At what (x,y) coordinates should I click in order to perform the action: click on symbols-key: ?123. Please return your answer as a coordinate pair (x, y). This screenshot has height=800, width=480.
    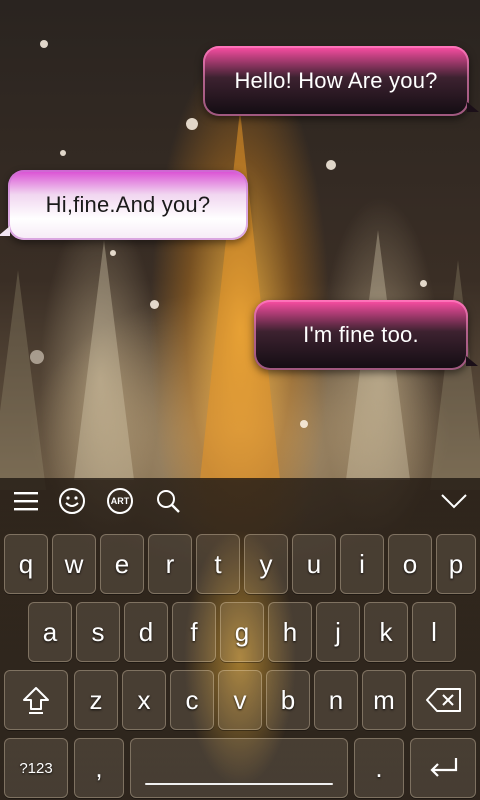
    Looking at the image, I should click on (36, 768).